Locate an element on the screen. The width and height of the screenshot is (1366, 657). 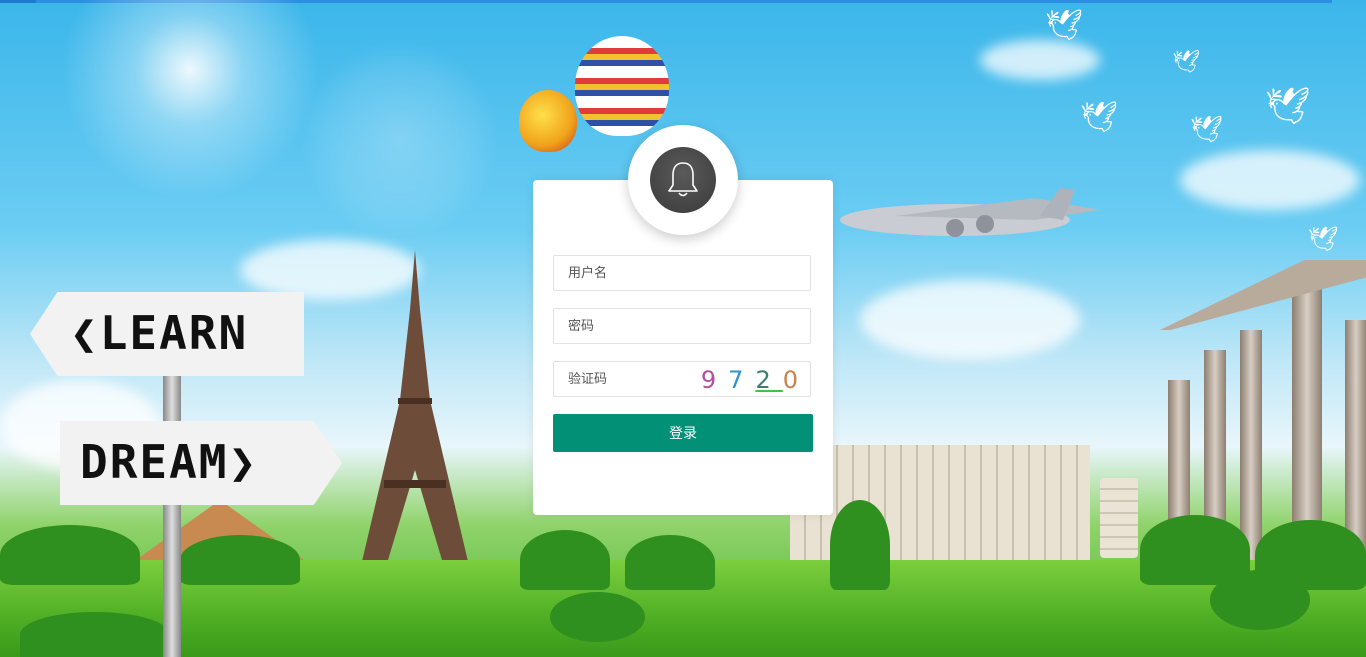
username-input is located at coordinates (682, 273).